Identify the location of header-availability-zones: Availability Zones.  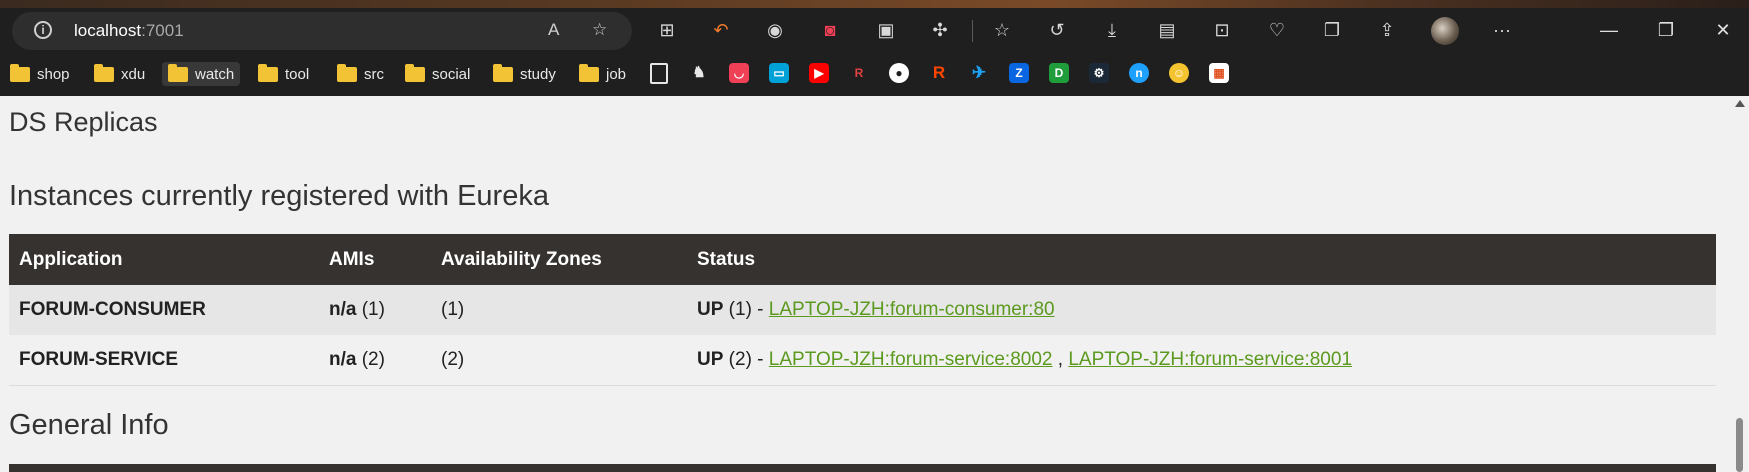
(559, 259).